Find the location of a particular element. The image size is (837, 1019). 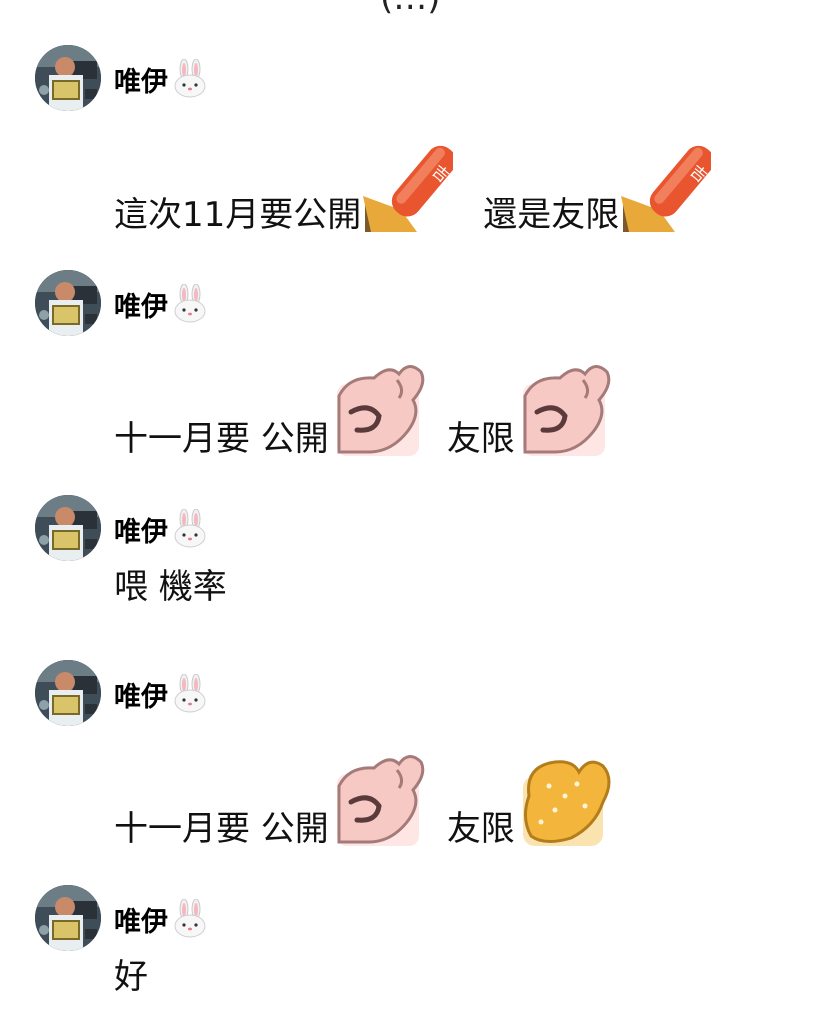

message-text: 好 is located at coordinates (131, 980).